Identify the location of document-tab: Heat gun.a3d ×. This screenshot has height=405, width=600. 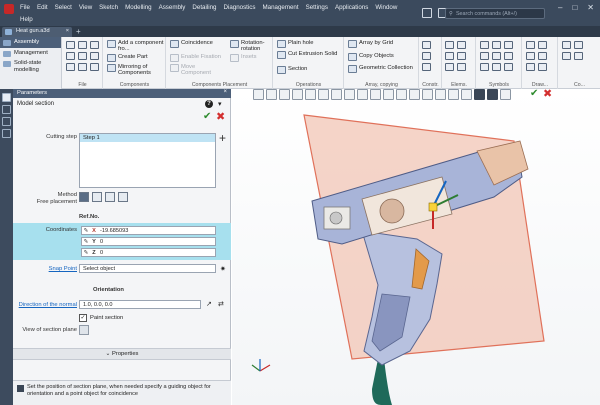
(37, 32).